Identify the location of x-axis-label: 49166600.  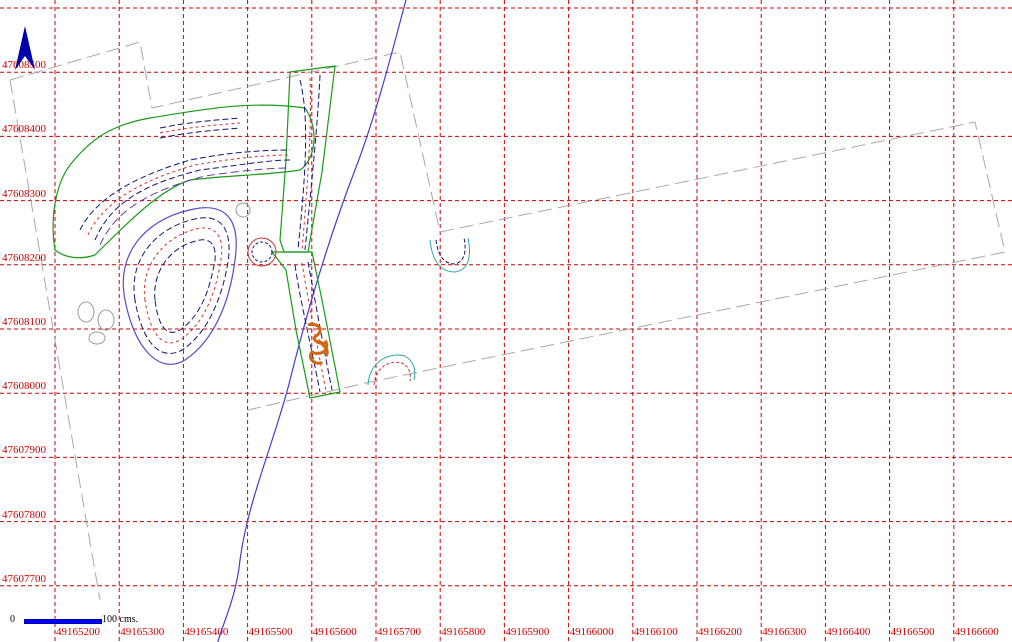
(976, 632).